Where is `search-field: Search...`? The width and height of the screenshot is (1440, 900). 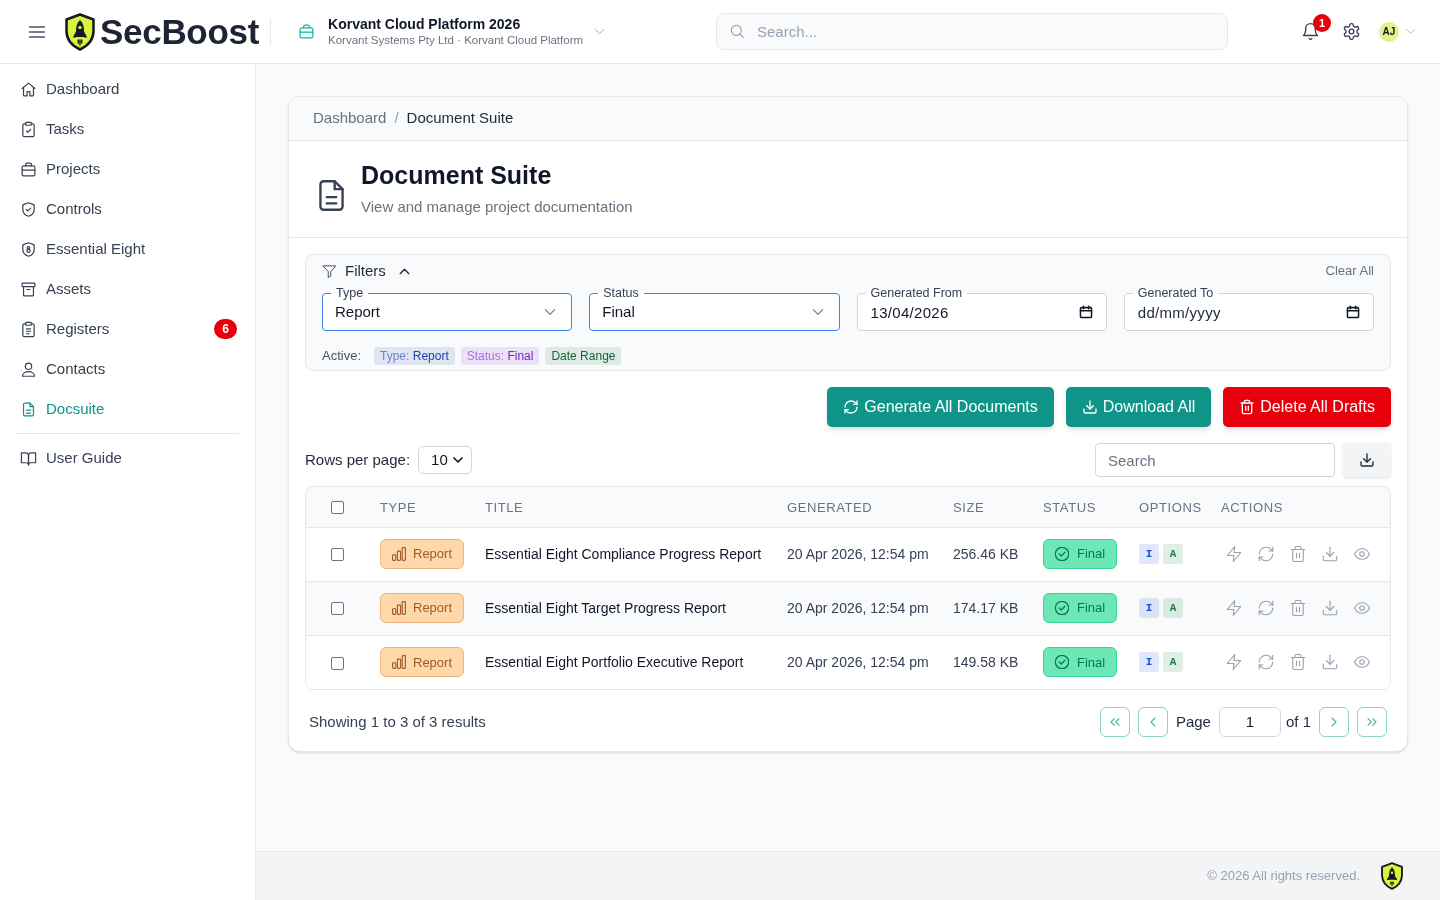 search-field: Search... is located at coordinates (972, 31).